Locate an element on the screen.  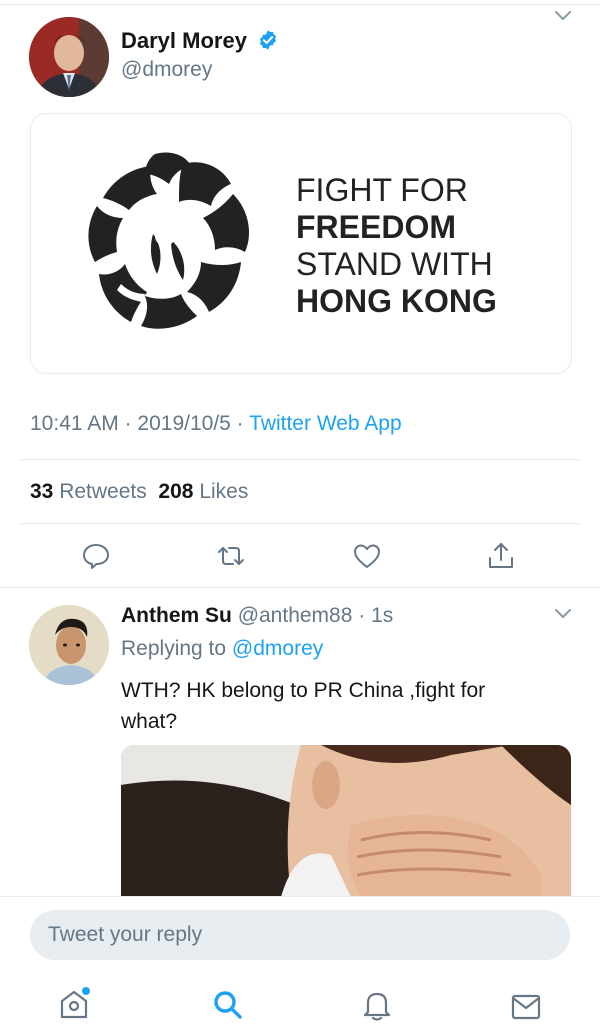
reply-input-placeholder: Tweet your reply is located at coordinates (125, 934).